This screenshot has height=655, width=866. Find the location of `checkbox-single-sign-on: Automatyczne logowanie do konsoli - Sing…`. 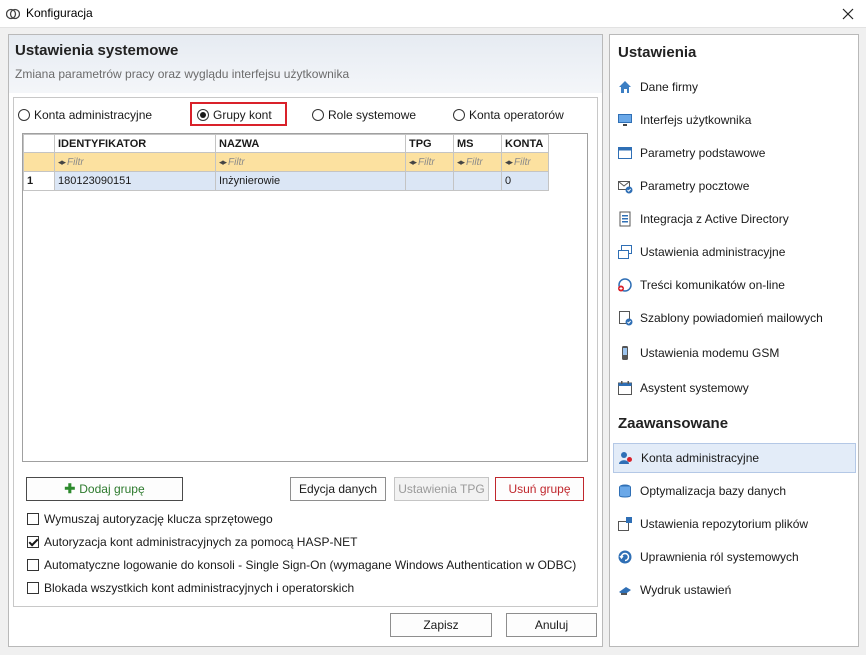

checkbox-single-sign-on: Automatyczne logowanie do konsoli - Sing… is located at coordinates (301, 565).